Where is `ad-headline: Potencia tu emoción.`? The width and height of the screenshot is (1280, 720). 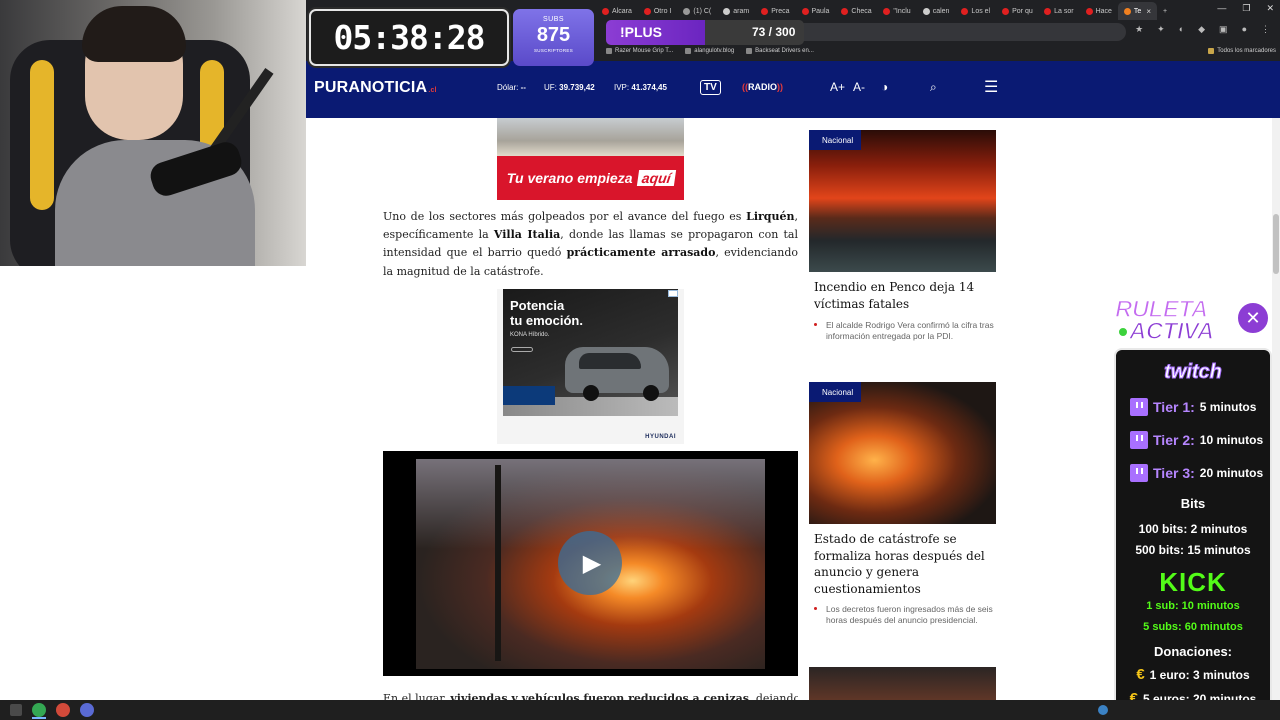
ad-headline: Potencia tu emoción. is located at coordinates (546, 313).